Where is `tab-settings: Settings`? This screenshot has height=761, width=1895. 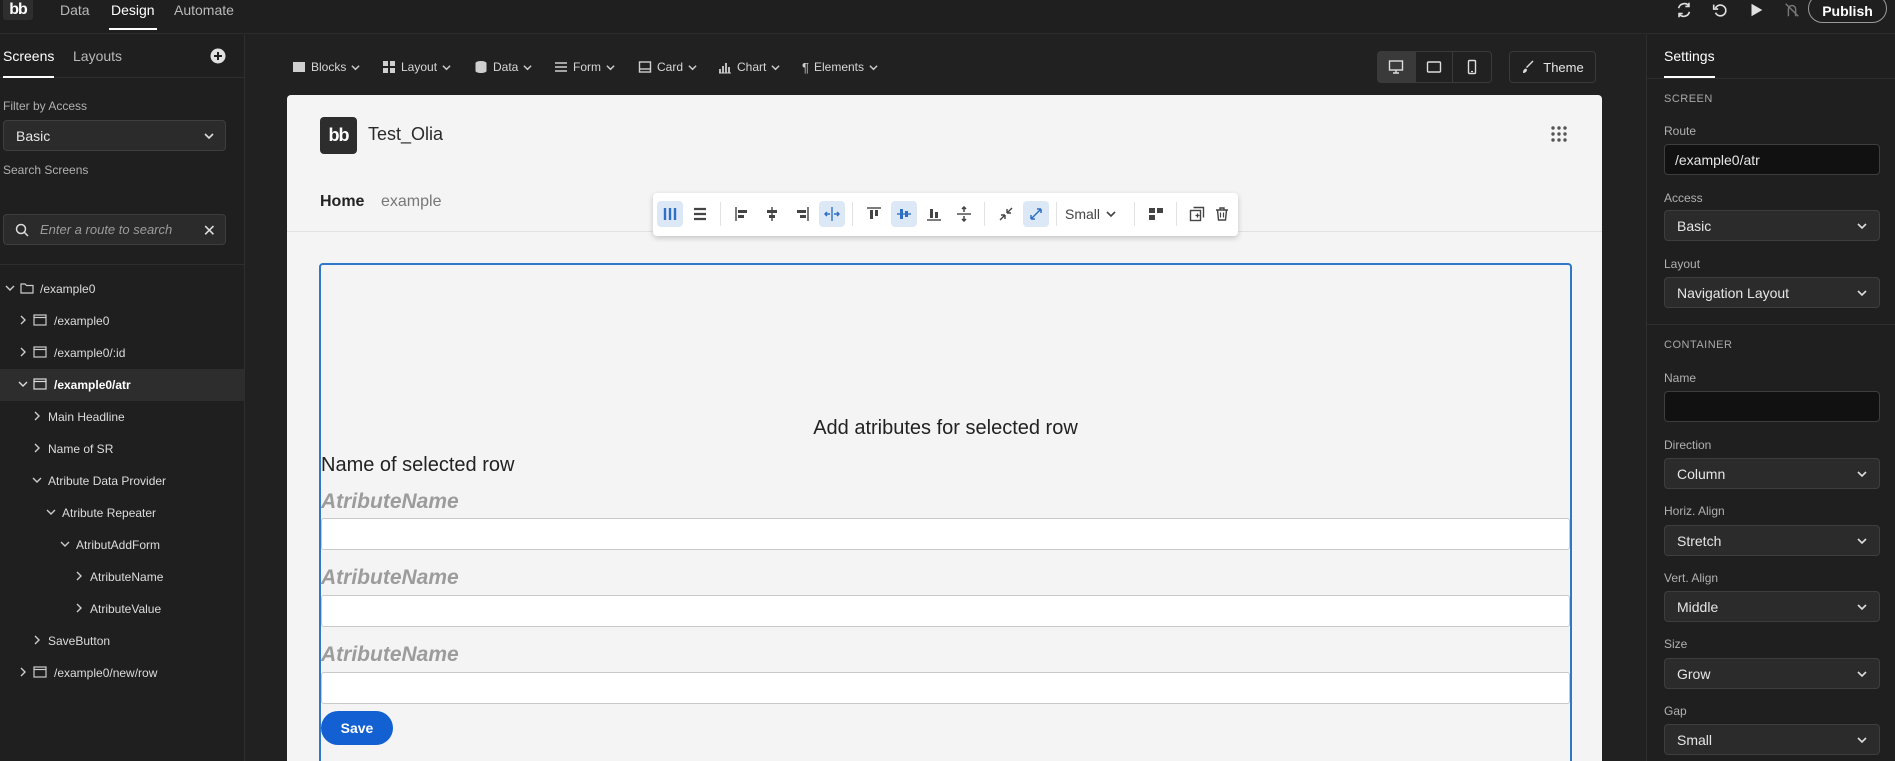 tab-settings: Settings is located at coordinates (1689, 63).